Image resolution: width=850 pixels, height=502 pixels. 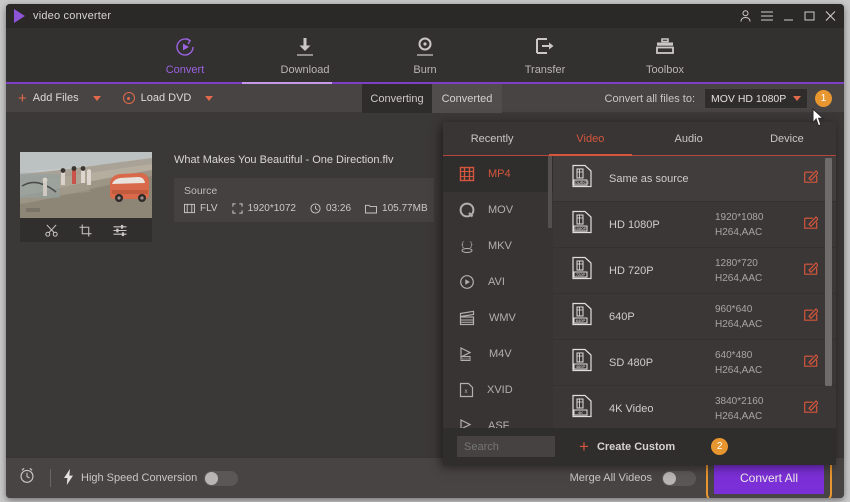 I want to click on format-item-m4v: M4V M4V, so click(x=498, y=354).